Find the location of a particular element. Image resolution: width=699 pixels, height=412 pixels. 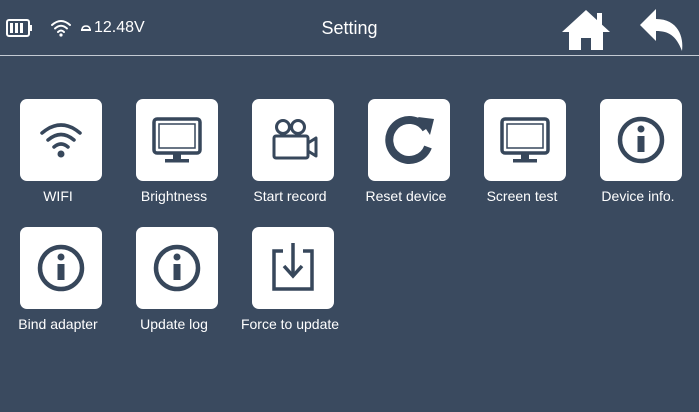

download-icon is located at coordinates (293, 267).